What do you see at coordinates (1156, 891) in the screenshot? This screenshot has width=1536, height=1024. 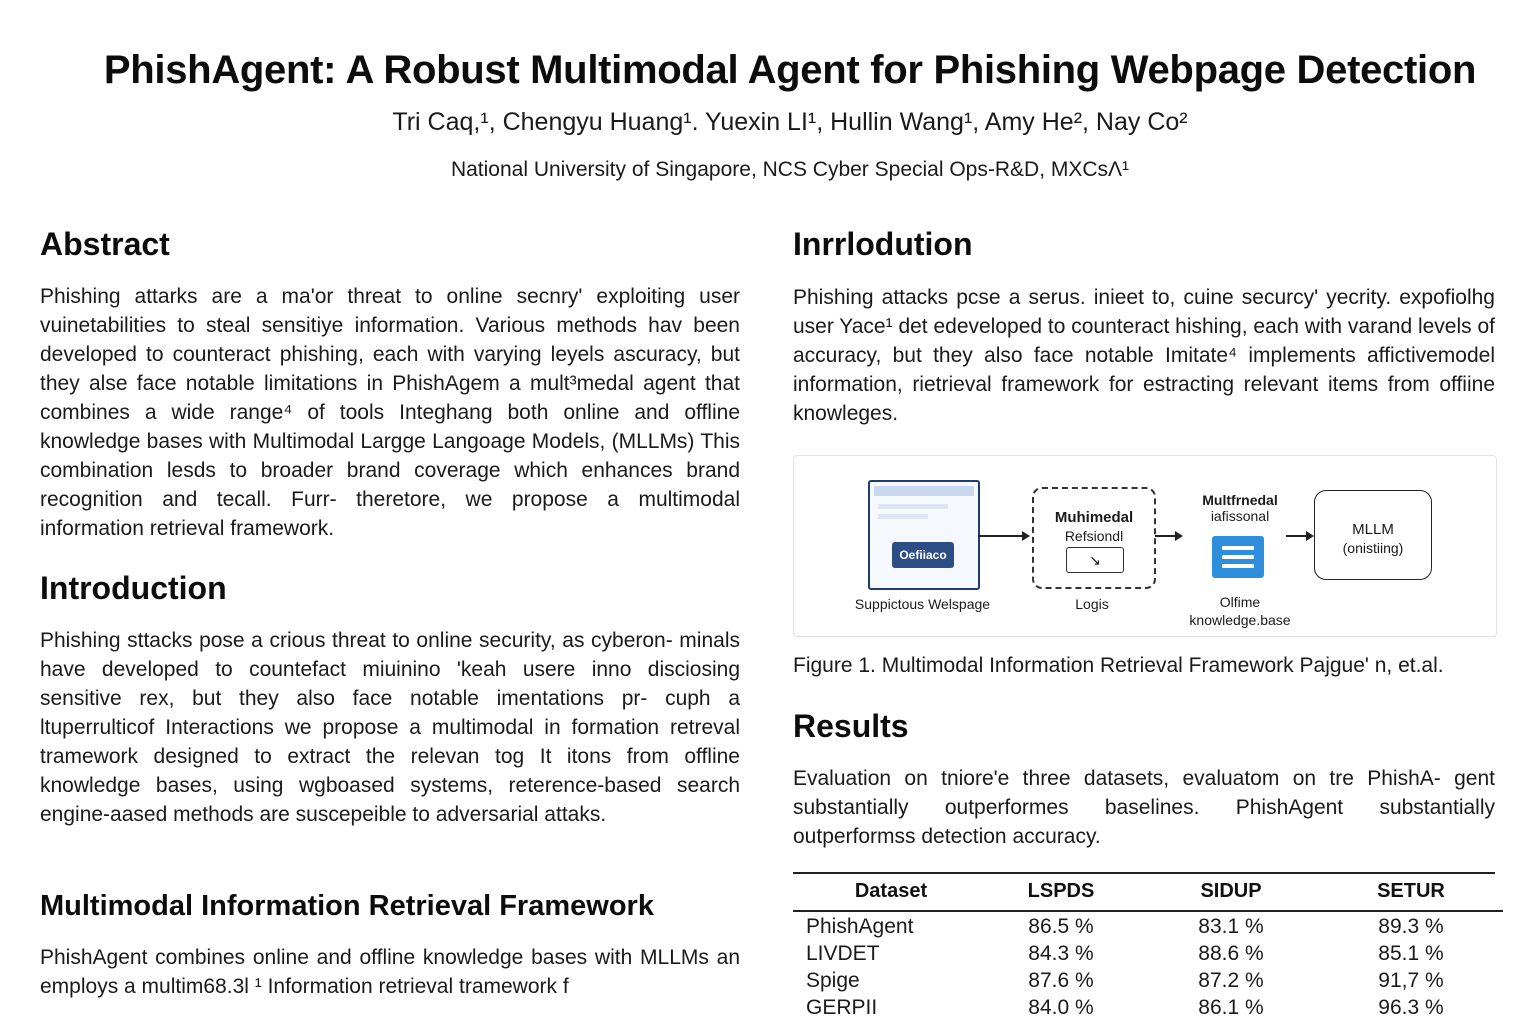 I see `table-header-row: Dataset LSPDS SIDUP SETUR` at bounding box center [1156, 891].